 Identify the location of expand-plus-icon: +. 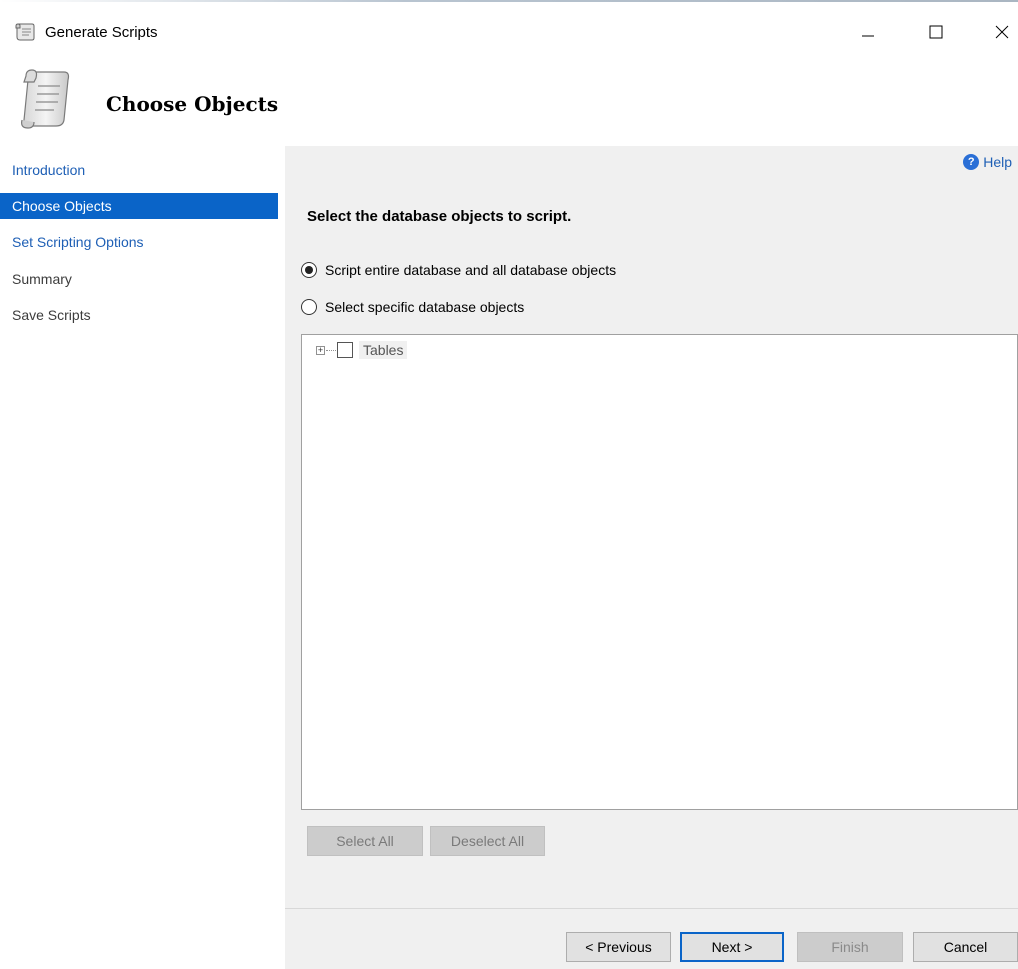
(320, 350).